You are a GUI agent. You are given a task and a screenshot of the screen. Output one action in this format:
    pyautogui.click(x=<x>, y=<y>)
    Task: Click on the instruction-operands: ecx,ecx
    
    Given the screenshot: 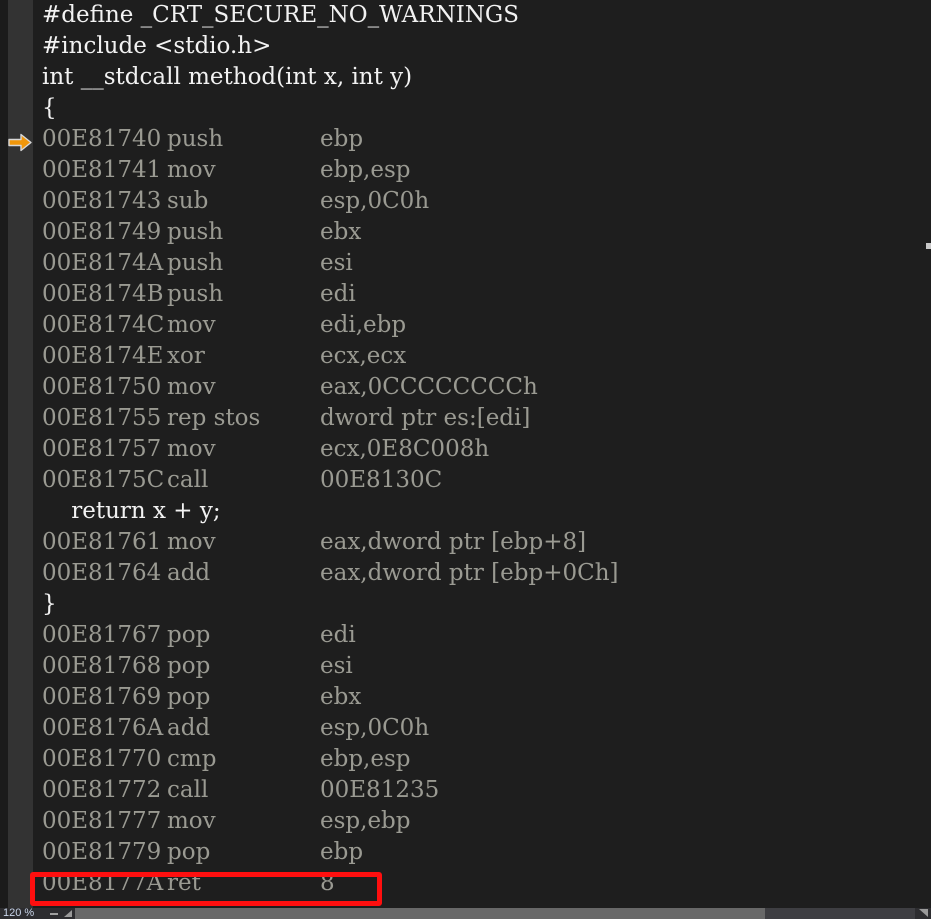 What is the action you would take?
    pyautogui.click(x=363, y=356)
    